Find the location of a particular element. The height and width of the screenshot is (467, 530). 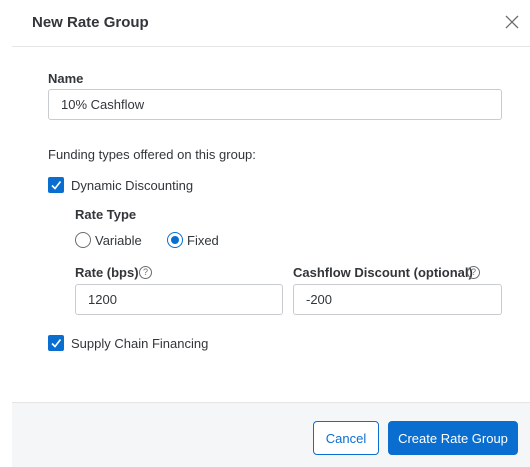

supply-chain-financing-checkbox is located at coordinates (56, 343).